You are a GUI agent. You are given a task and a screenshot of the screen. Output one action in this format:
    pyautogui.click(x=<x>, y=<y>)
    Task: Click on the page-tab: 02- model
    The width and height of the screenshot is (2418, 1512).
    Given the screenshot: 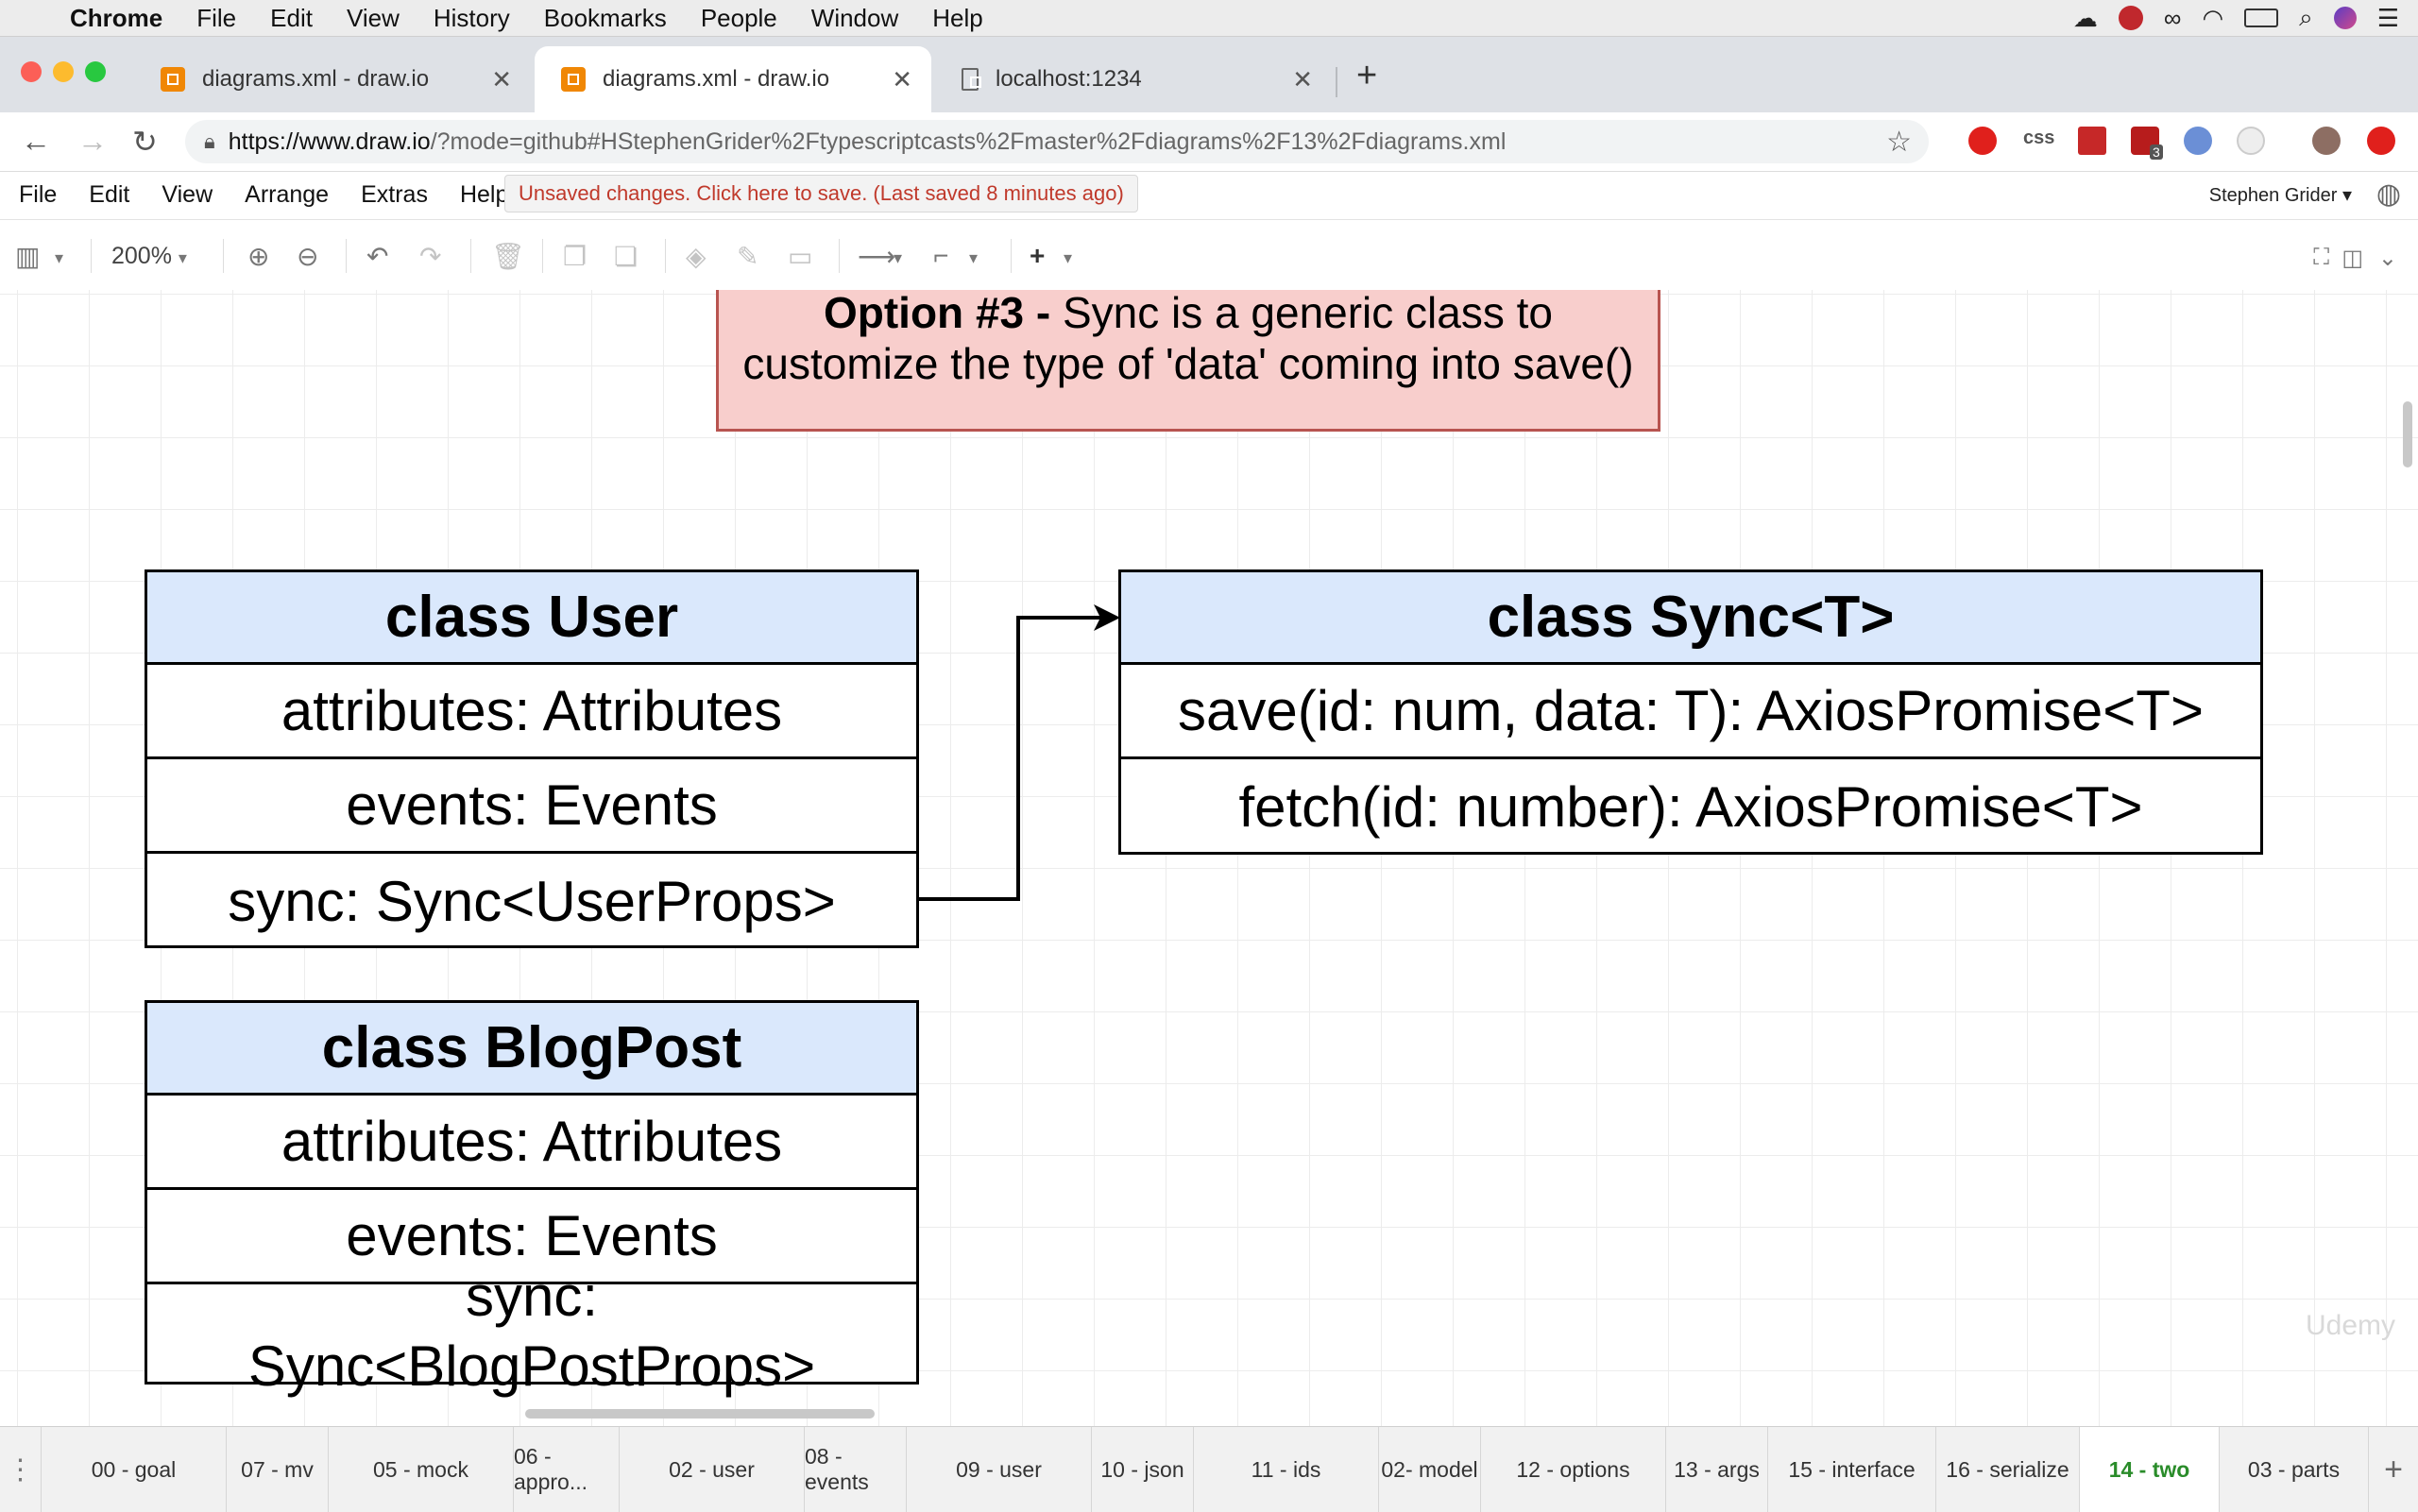 What is the action you would take?
    pyautogui.click(x=1430, y=1469)
    